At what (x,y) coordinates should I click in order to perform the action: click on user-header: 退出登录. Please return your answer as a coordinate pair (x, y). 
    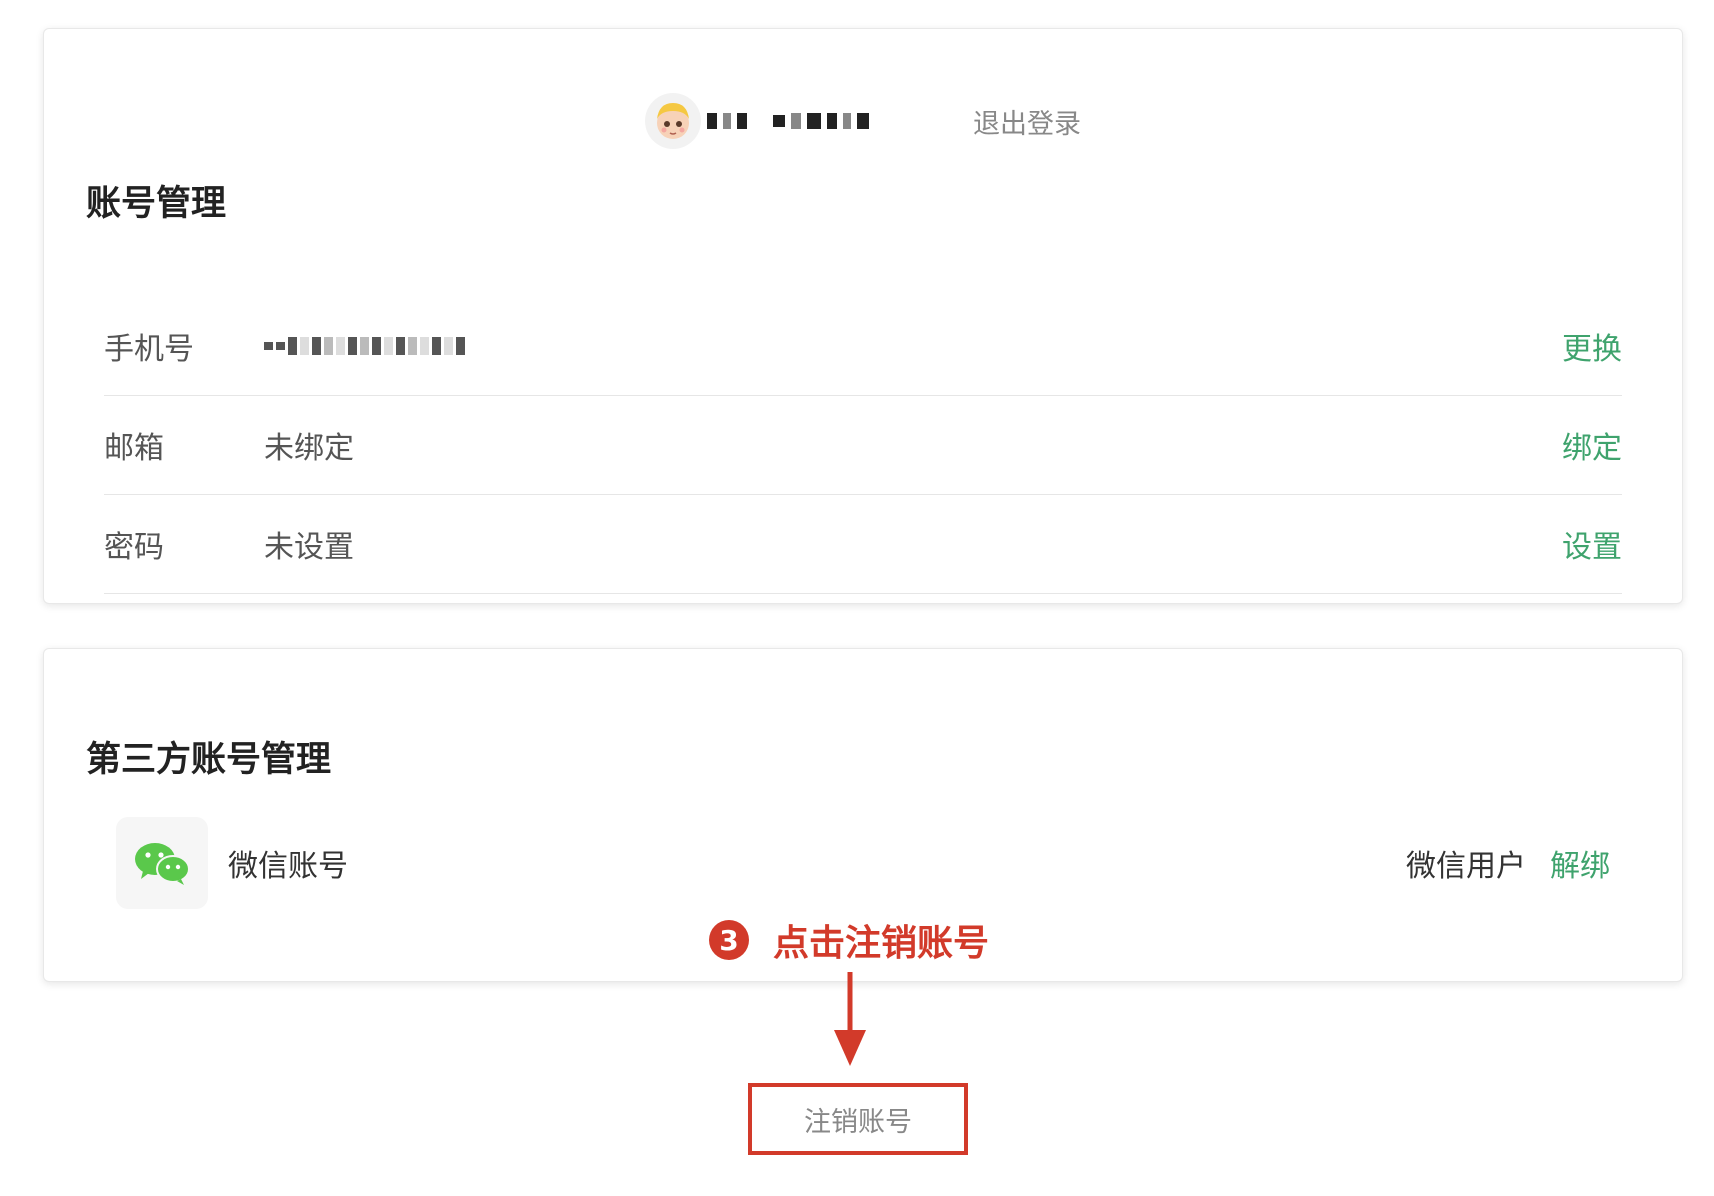
    Looking at the image, I should click on (863, 121).